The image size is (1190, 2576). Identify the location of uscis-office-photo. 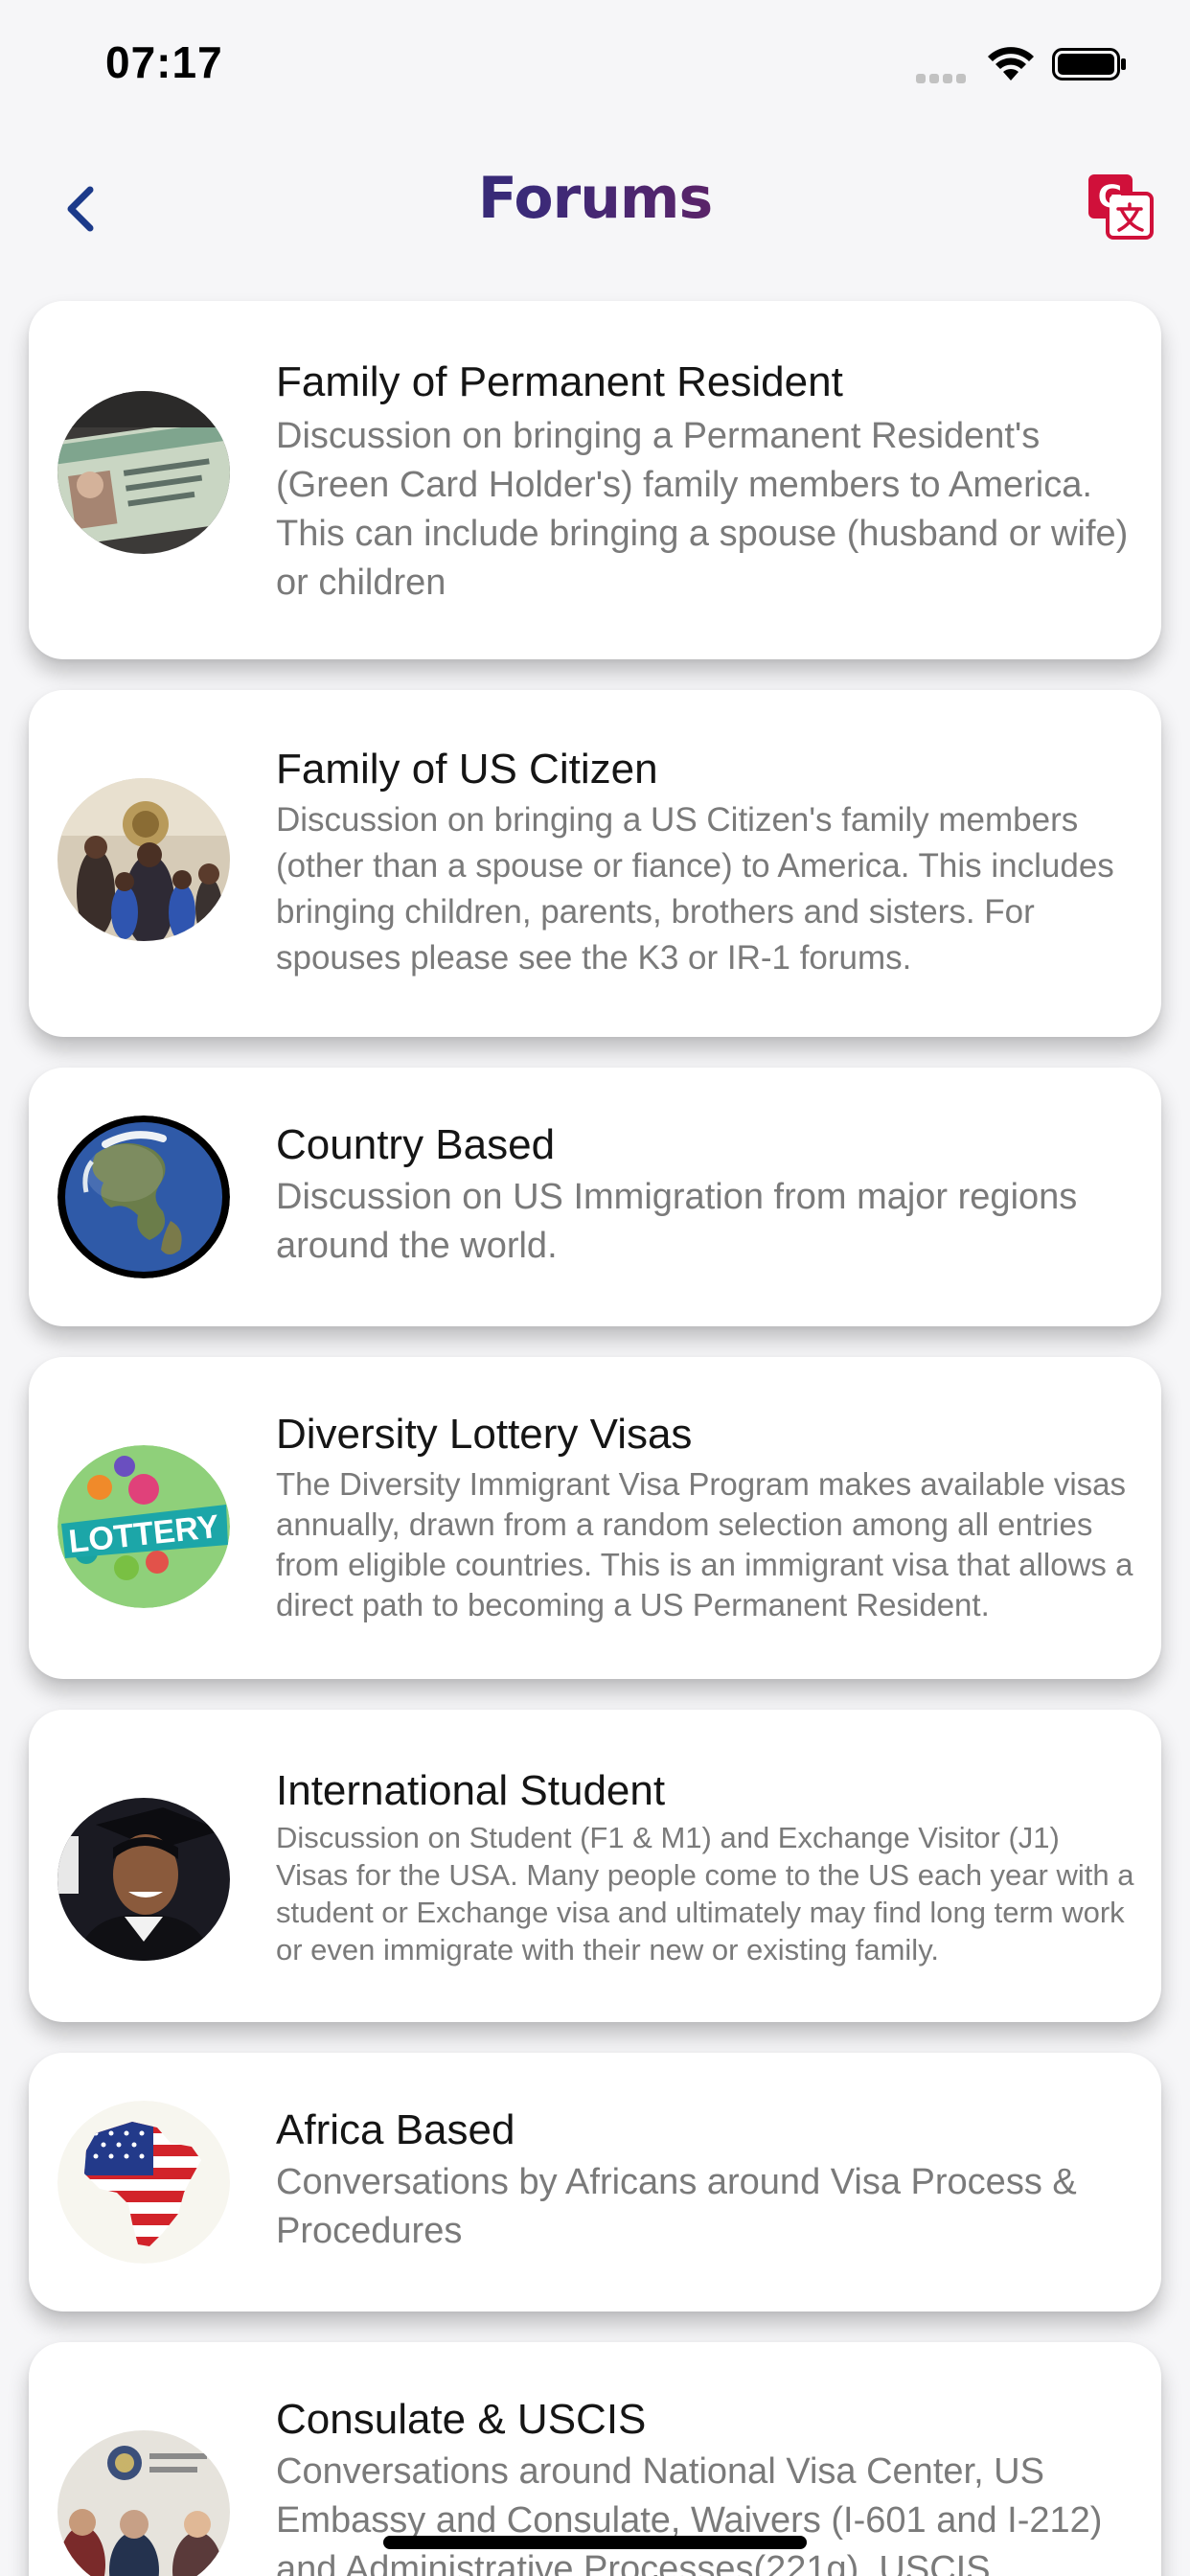
(144, 2503).